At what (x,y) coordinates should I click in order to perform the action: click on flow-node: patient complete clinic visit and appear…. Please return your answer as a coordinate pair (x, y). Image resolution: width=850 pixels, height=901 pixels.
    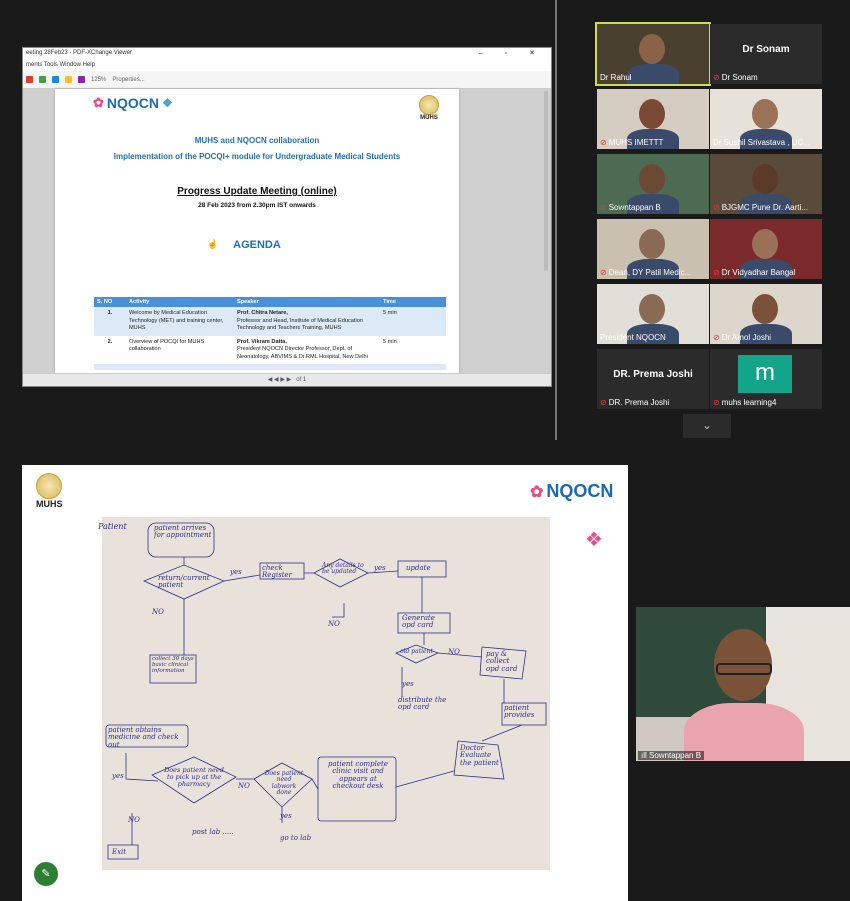
    Looking at the image, I should click on (358, 775).